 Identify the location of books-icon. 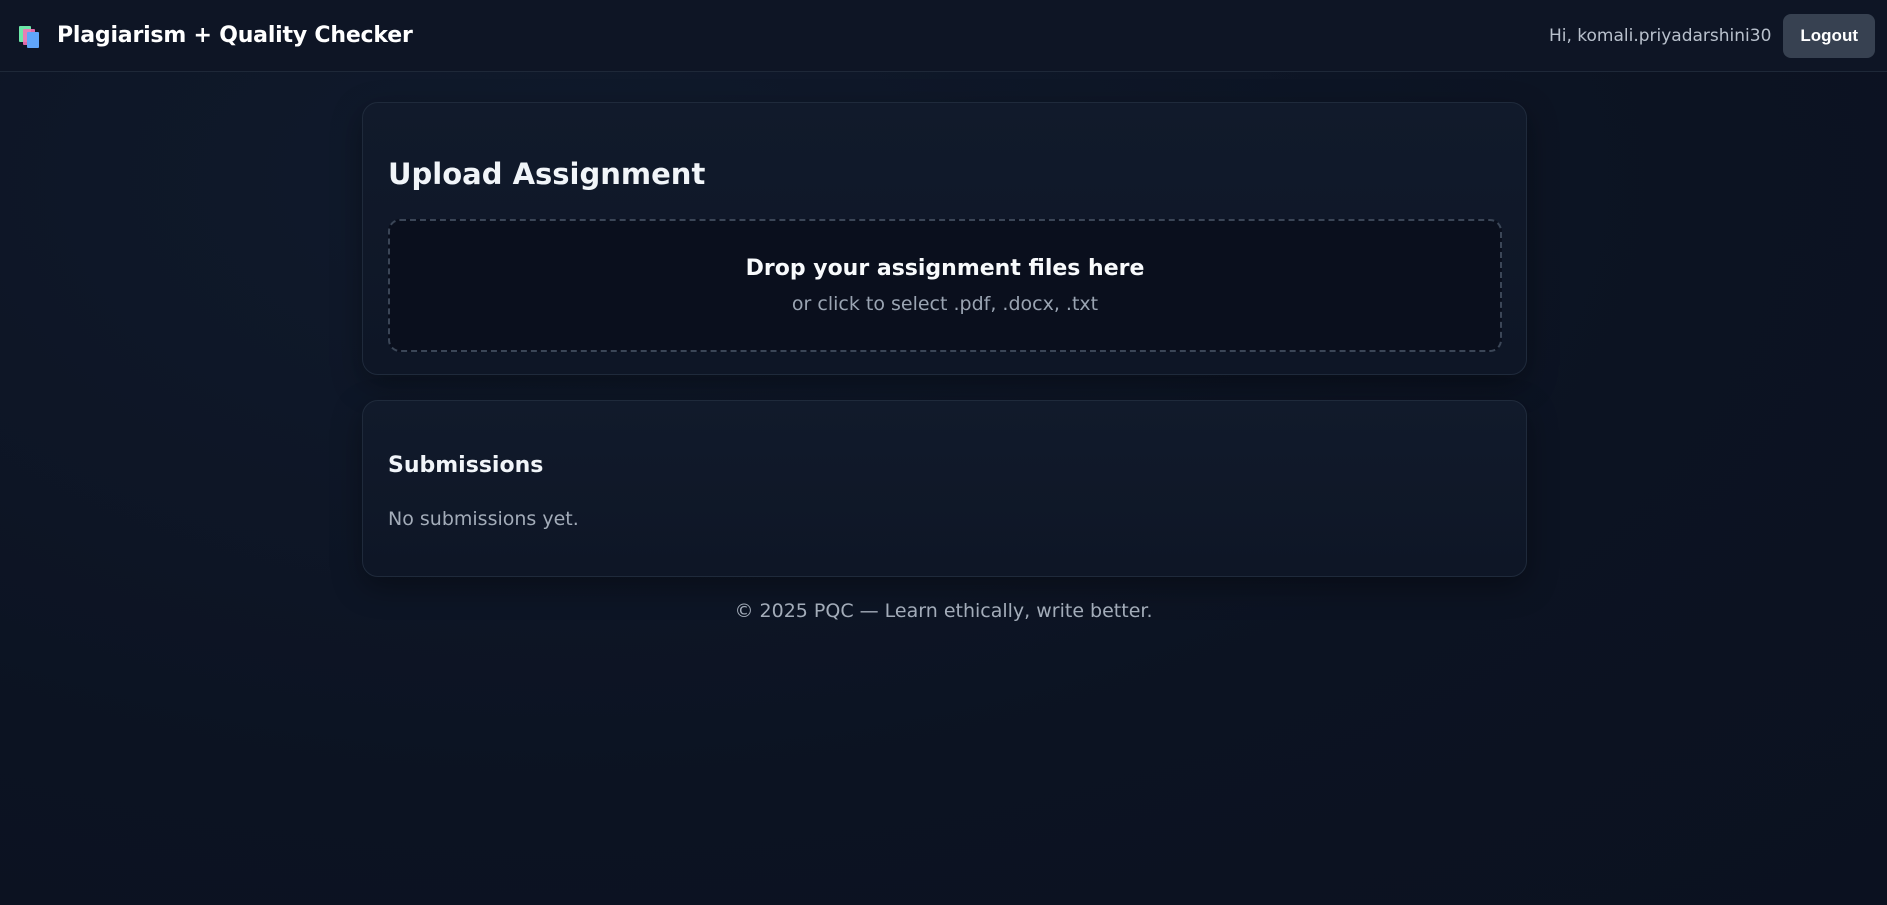
(30, 36).